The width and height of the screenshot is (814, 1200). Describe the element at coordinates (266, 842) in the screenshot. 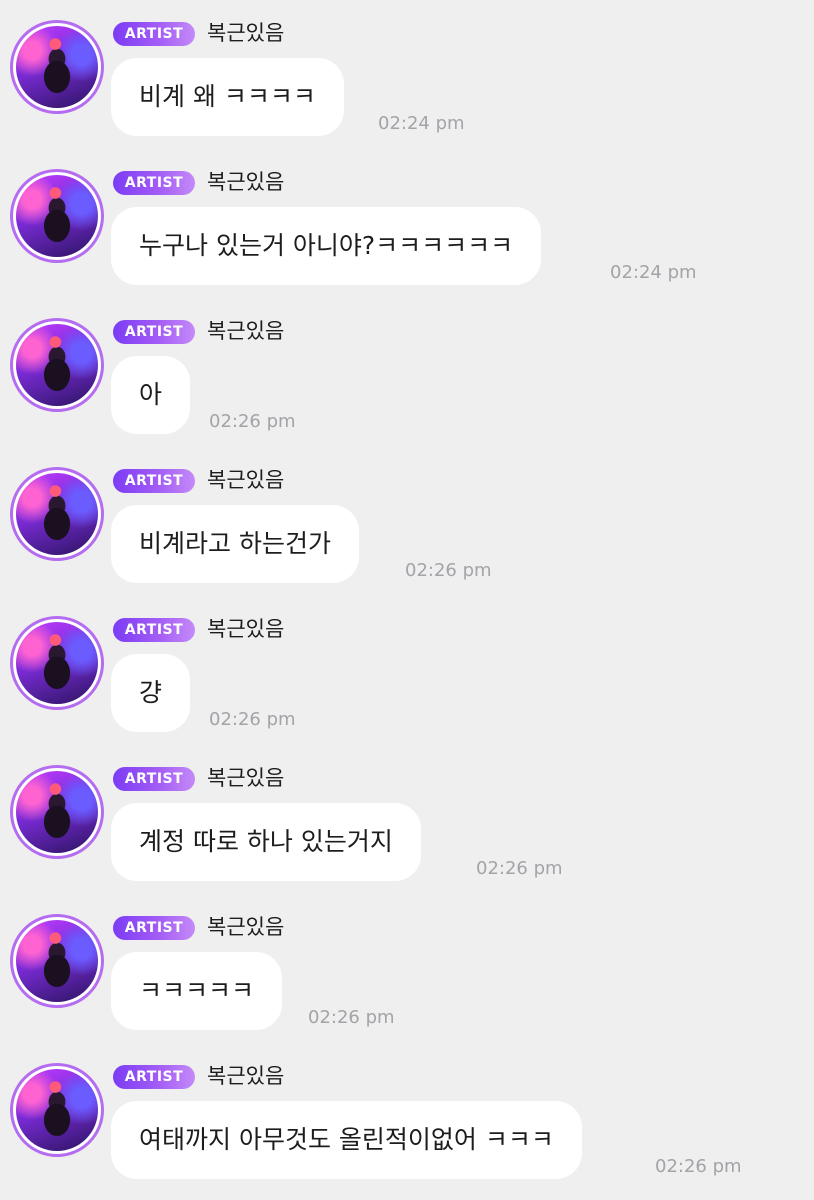

I see `message-bubble: 계정 따로 하나 있는거지` at that location.